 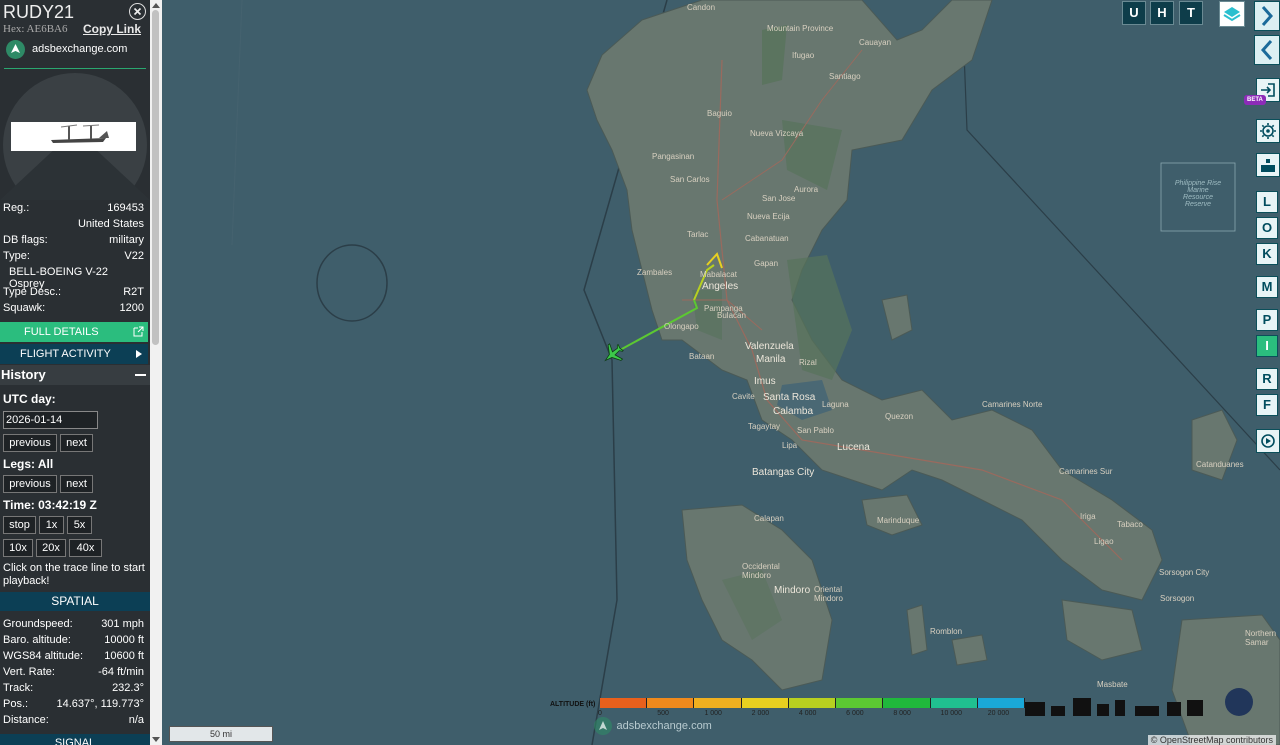 What do you see at coordinates (73, 136) in the screenshot?
I see `aircraft-photo` at bounding box center [73, 136].